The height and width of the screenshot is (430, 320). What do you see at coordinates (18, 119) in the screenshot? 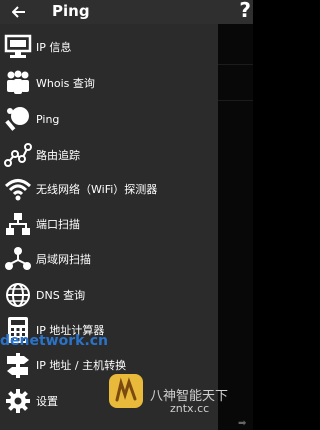
I see `ping-pong-icon` at bounding box center [18, 119].